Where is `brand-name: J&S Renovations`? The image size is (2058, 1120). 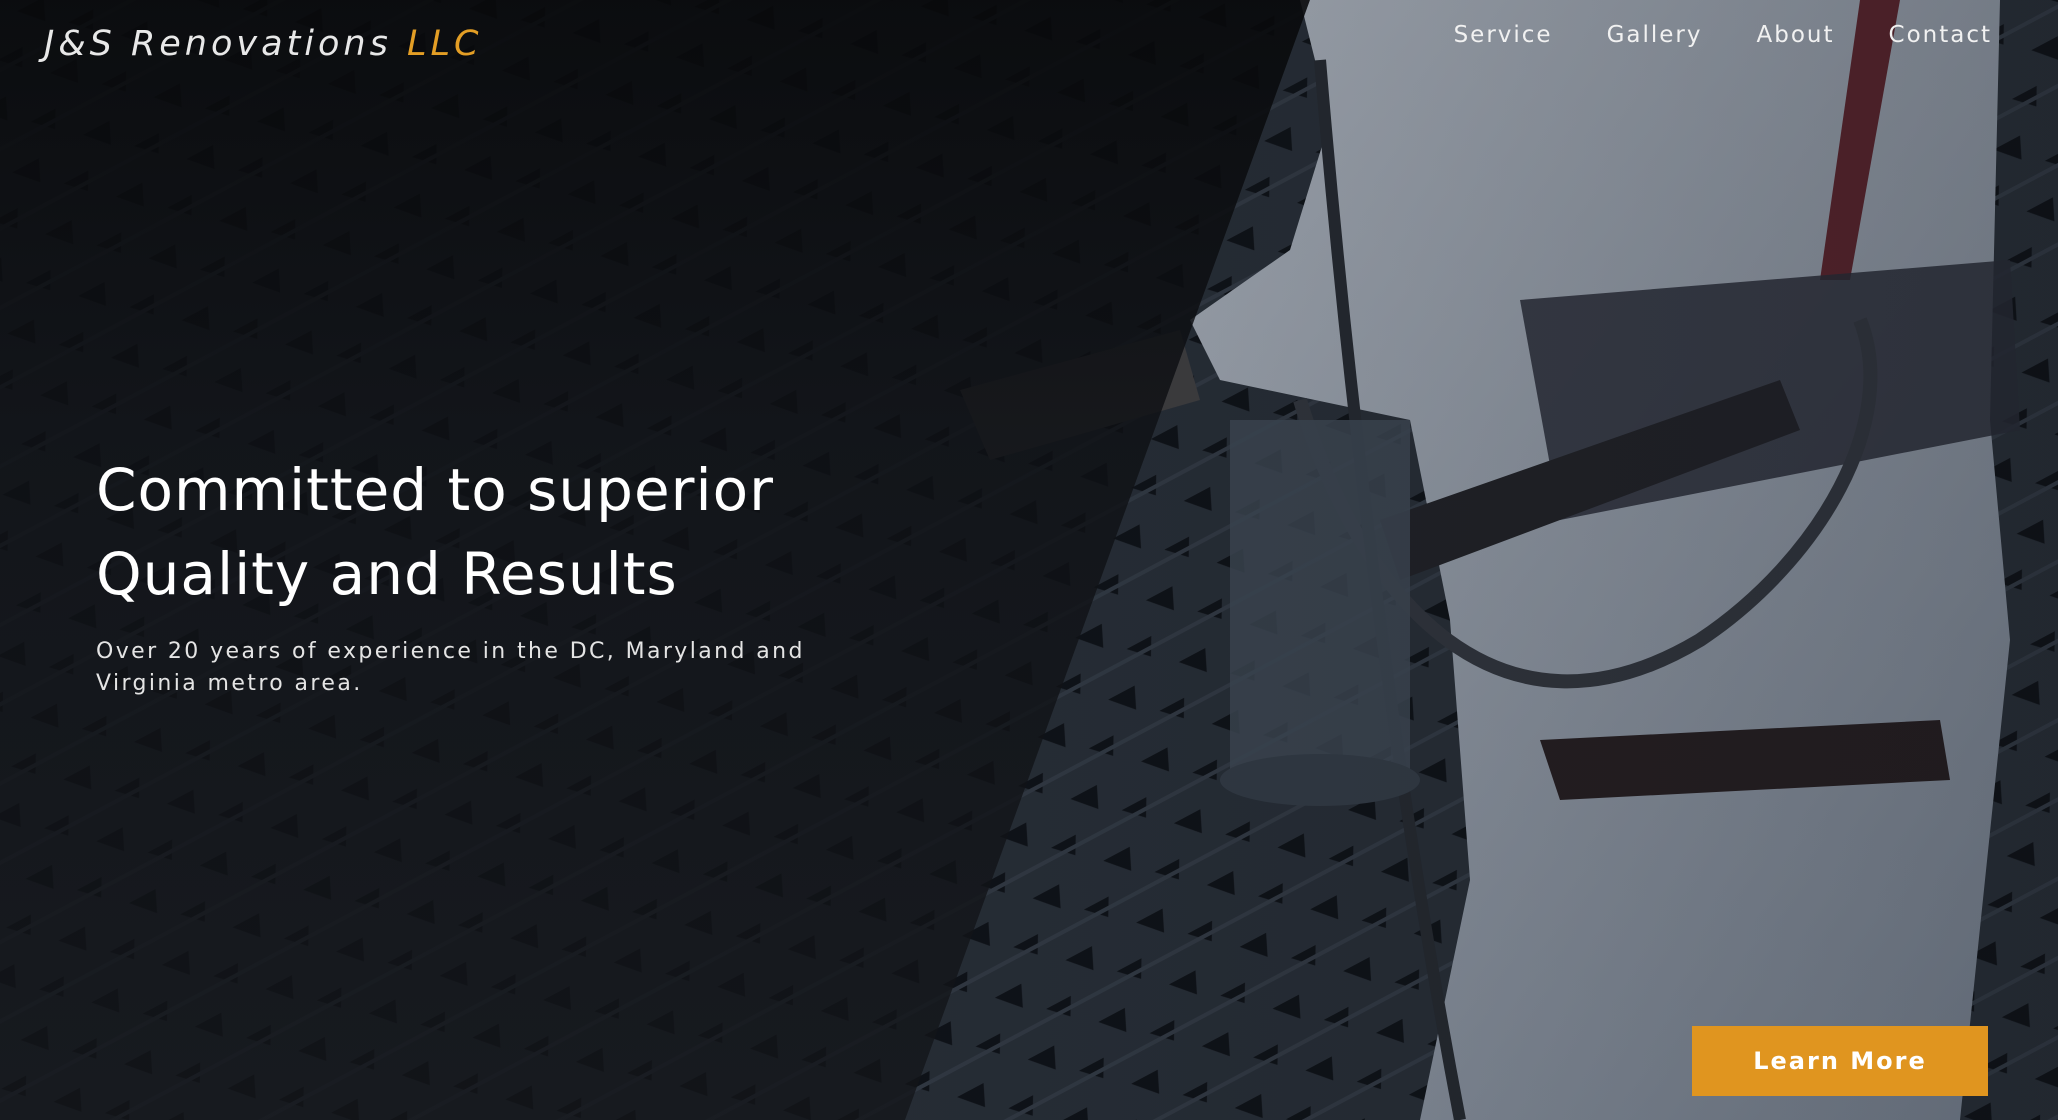 brand-name: J&S Renovations is located at coordinates (218, 44).